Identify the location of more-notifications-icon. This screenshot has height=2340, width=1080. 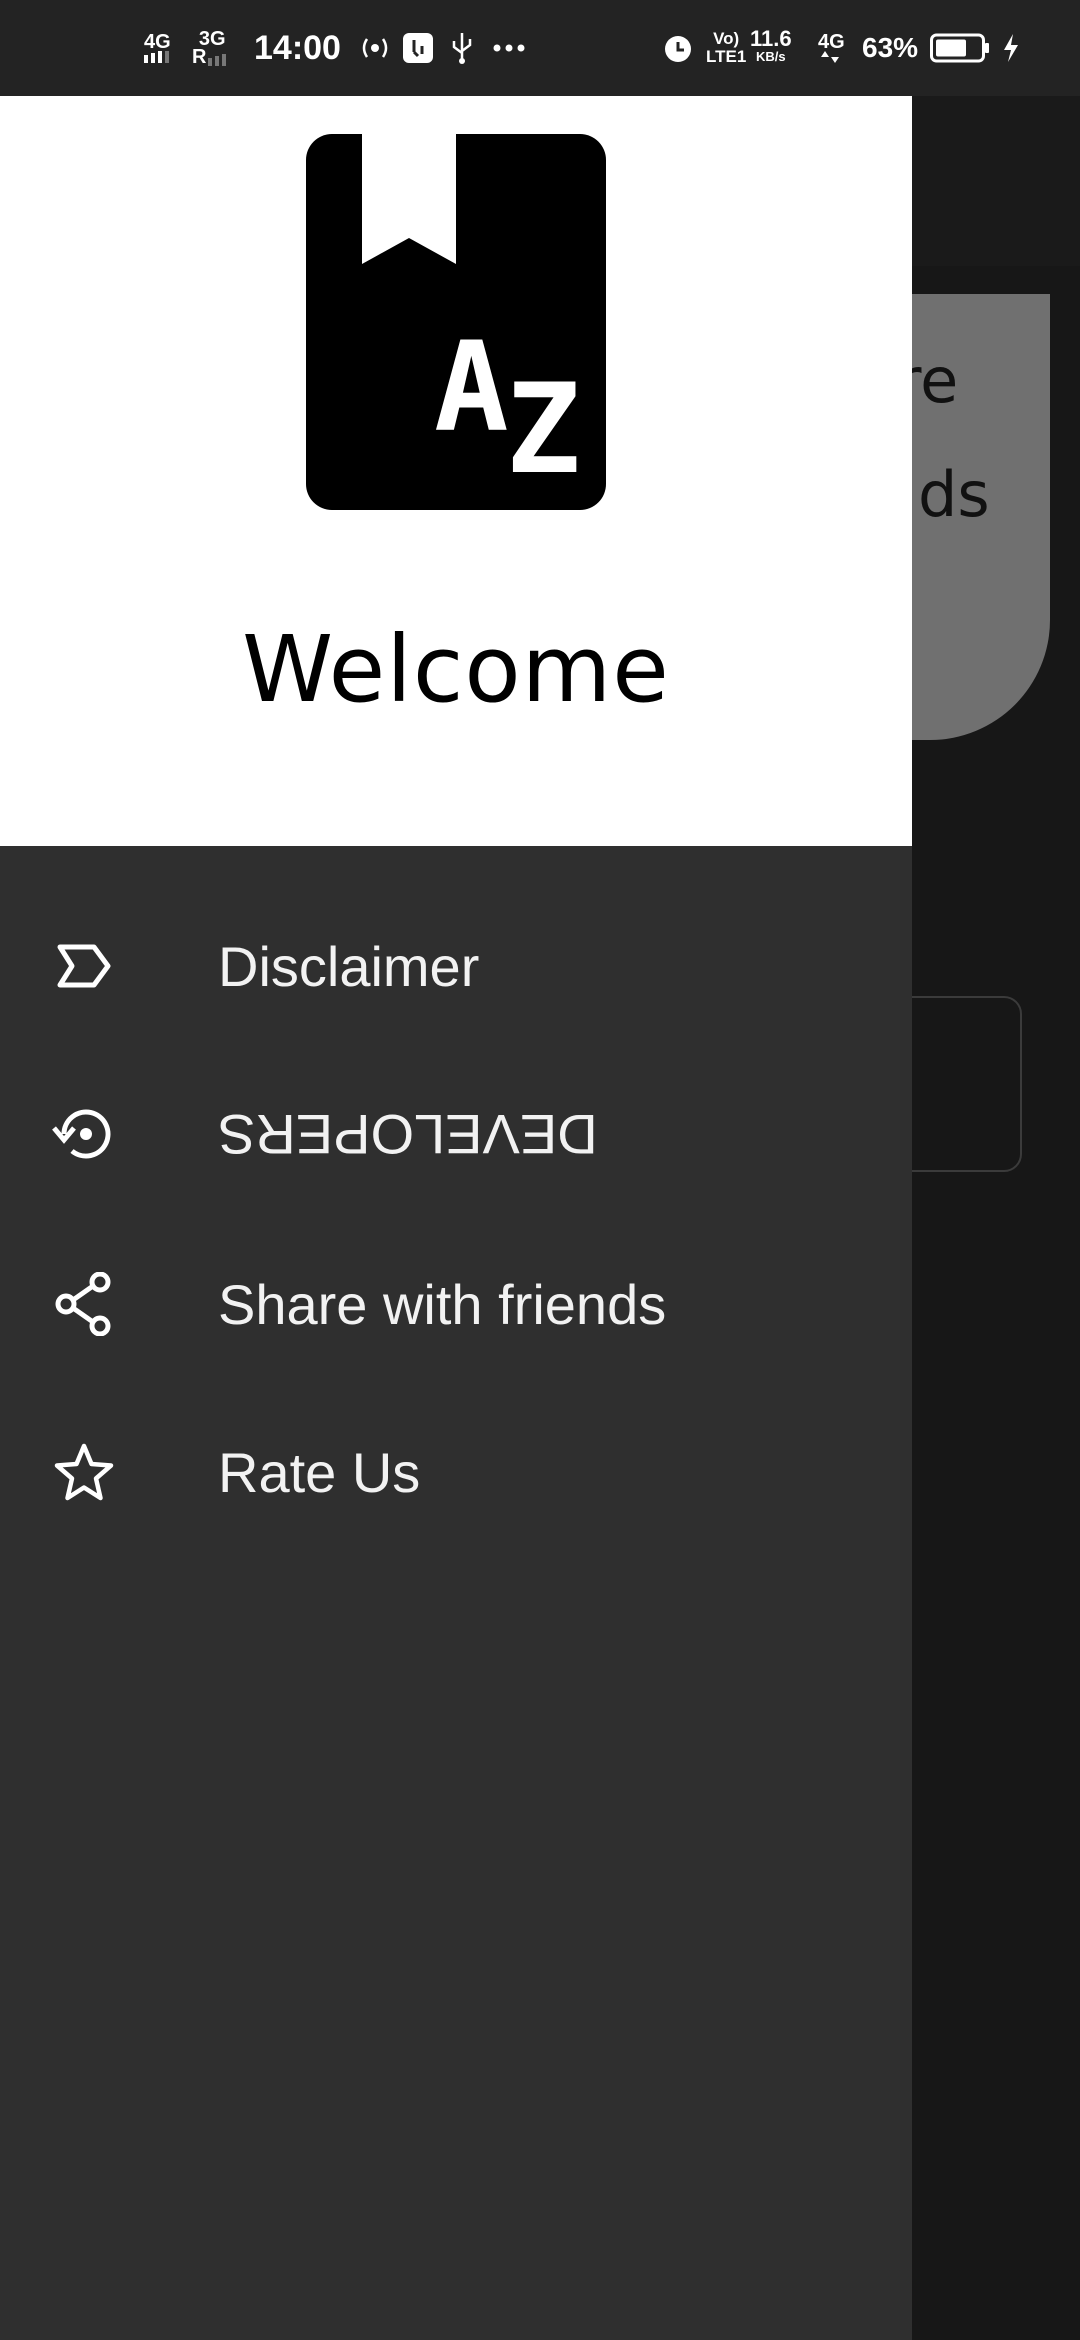
(509, 48).